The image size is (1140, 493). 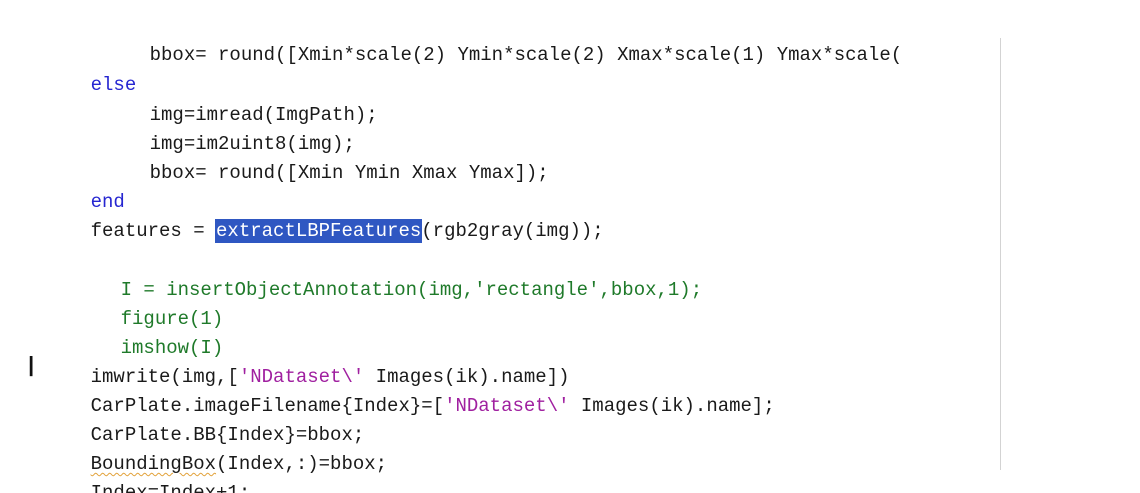 I want to click on code-line-2: else, so click(x=91, y=69).